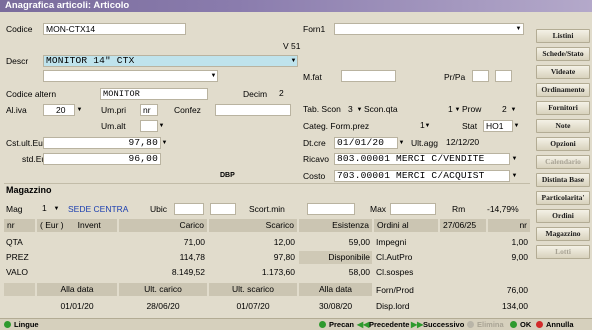 The image size is (592, 330). What do you see at coordinates (189, 209) in the screenshot?
I see `ubic-field` at bounding box center [189, 209].